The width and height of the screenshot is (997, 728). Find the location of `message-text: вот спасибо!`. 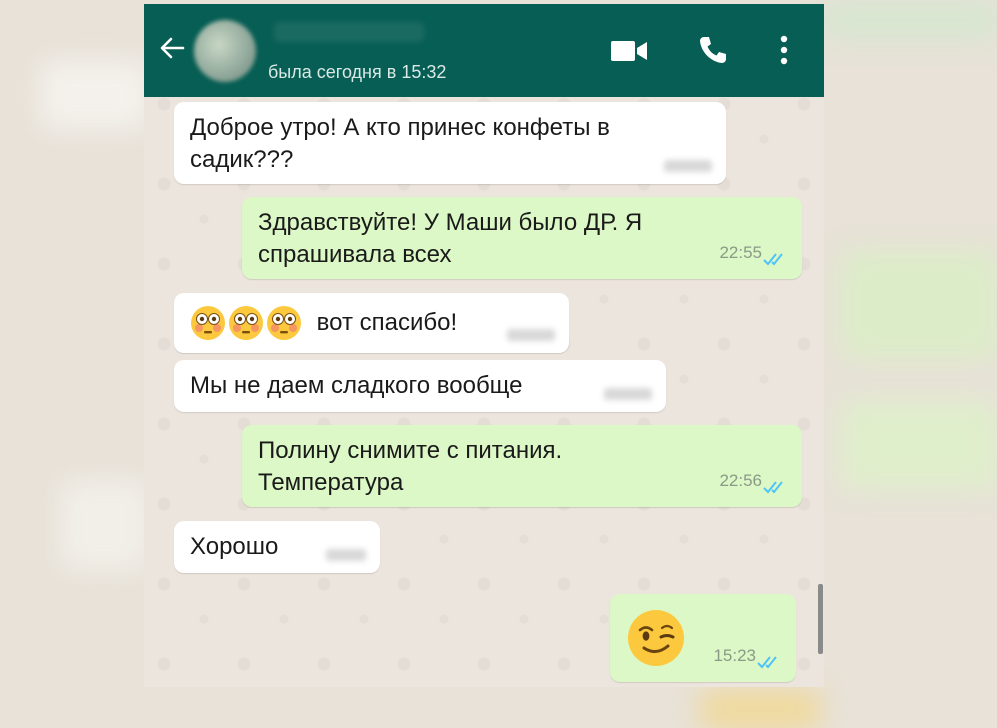

message-text: вот спасибо! is located at coordinates (387, 322).